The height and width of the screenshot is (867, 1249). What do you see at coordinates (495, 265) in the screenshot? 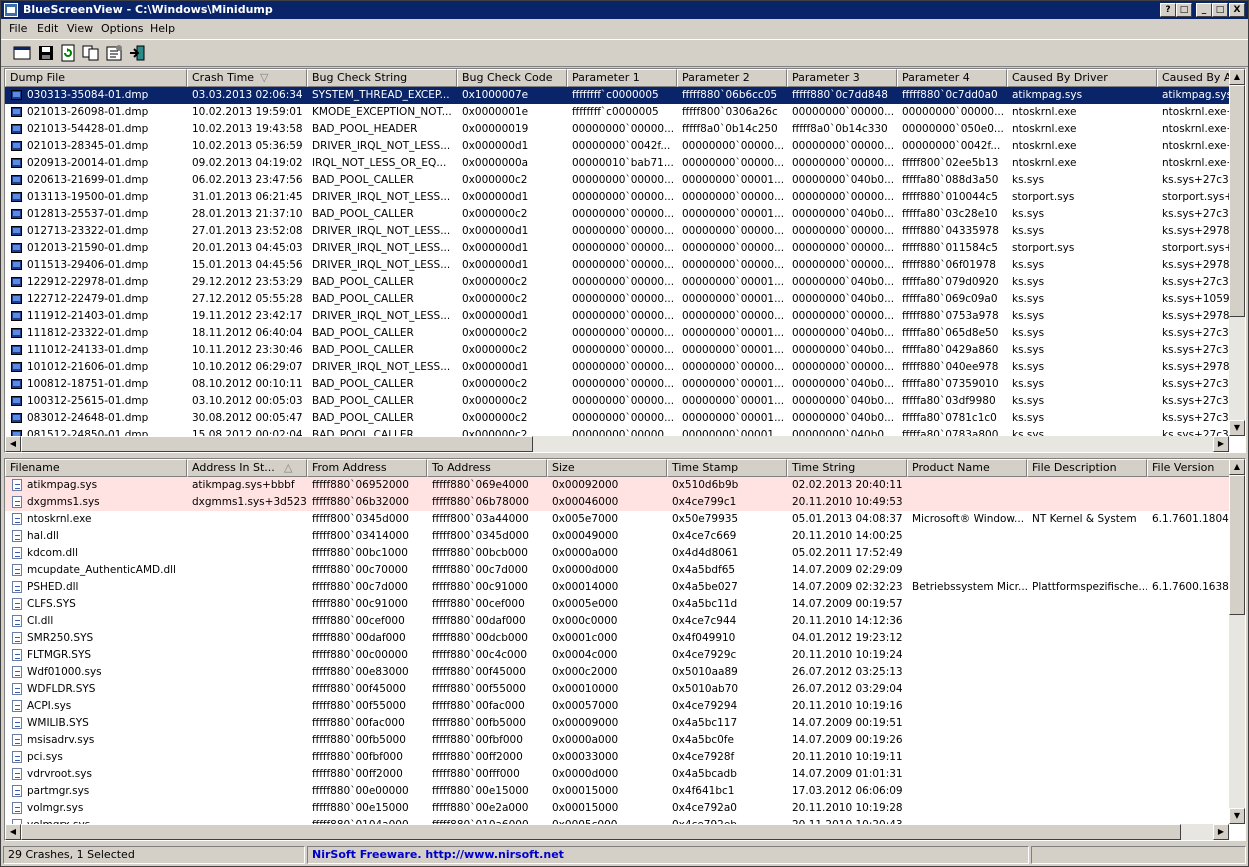
I see `cell: 0x000000d1` at bounding box center [495, 265].